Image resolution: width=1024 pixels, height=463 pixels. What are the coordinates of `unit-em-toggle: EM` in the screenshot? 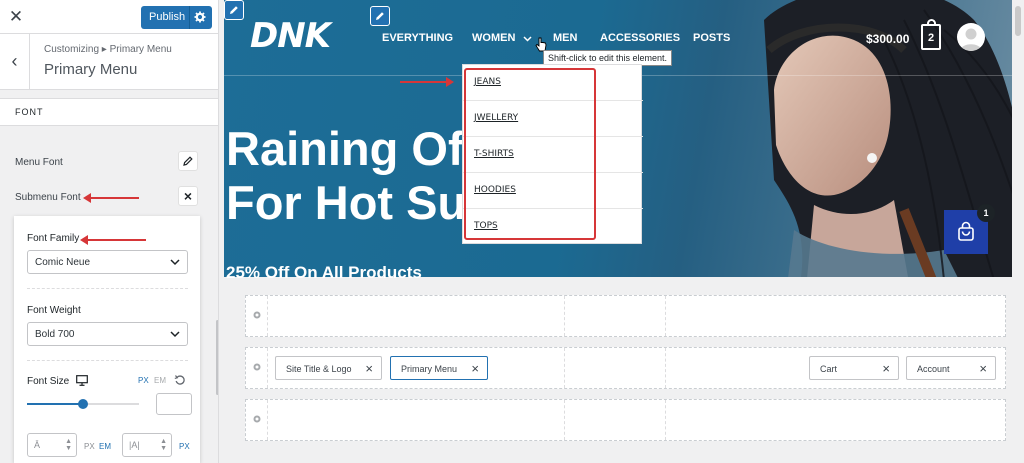 It's located at (160, 380).